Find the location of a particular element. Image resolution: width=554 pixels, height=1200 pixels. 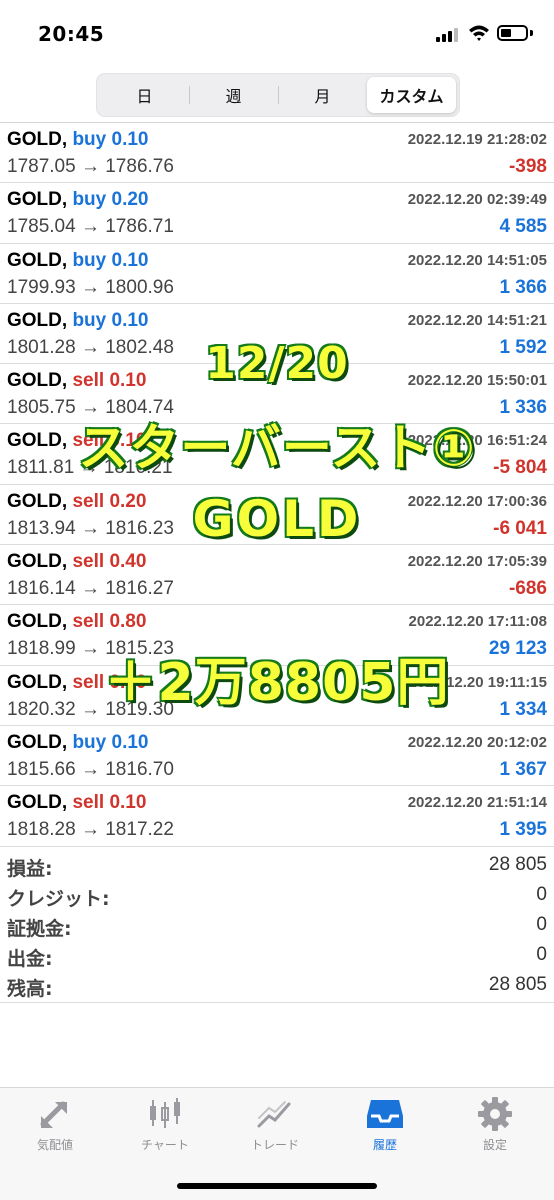

settings-icon is located at coordinates (495, 1114).